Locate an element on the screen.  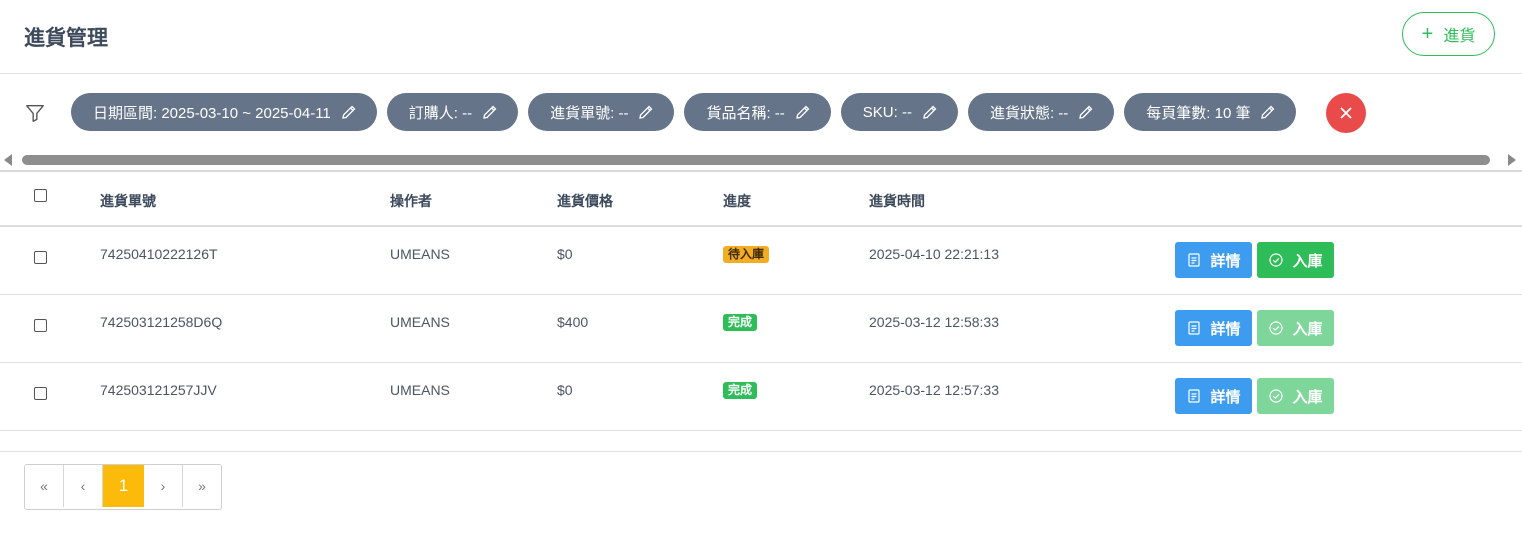
filter-chip-product-name: 貨品名稱: -- is located at coordinates (757, 112).